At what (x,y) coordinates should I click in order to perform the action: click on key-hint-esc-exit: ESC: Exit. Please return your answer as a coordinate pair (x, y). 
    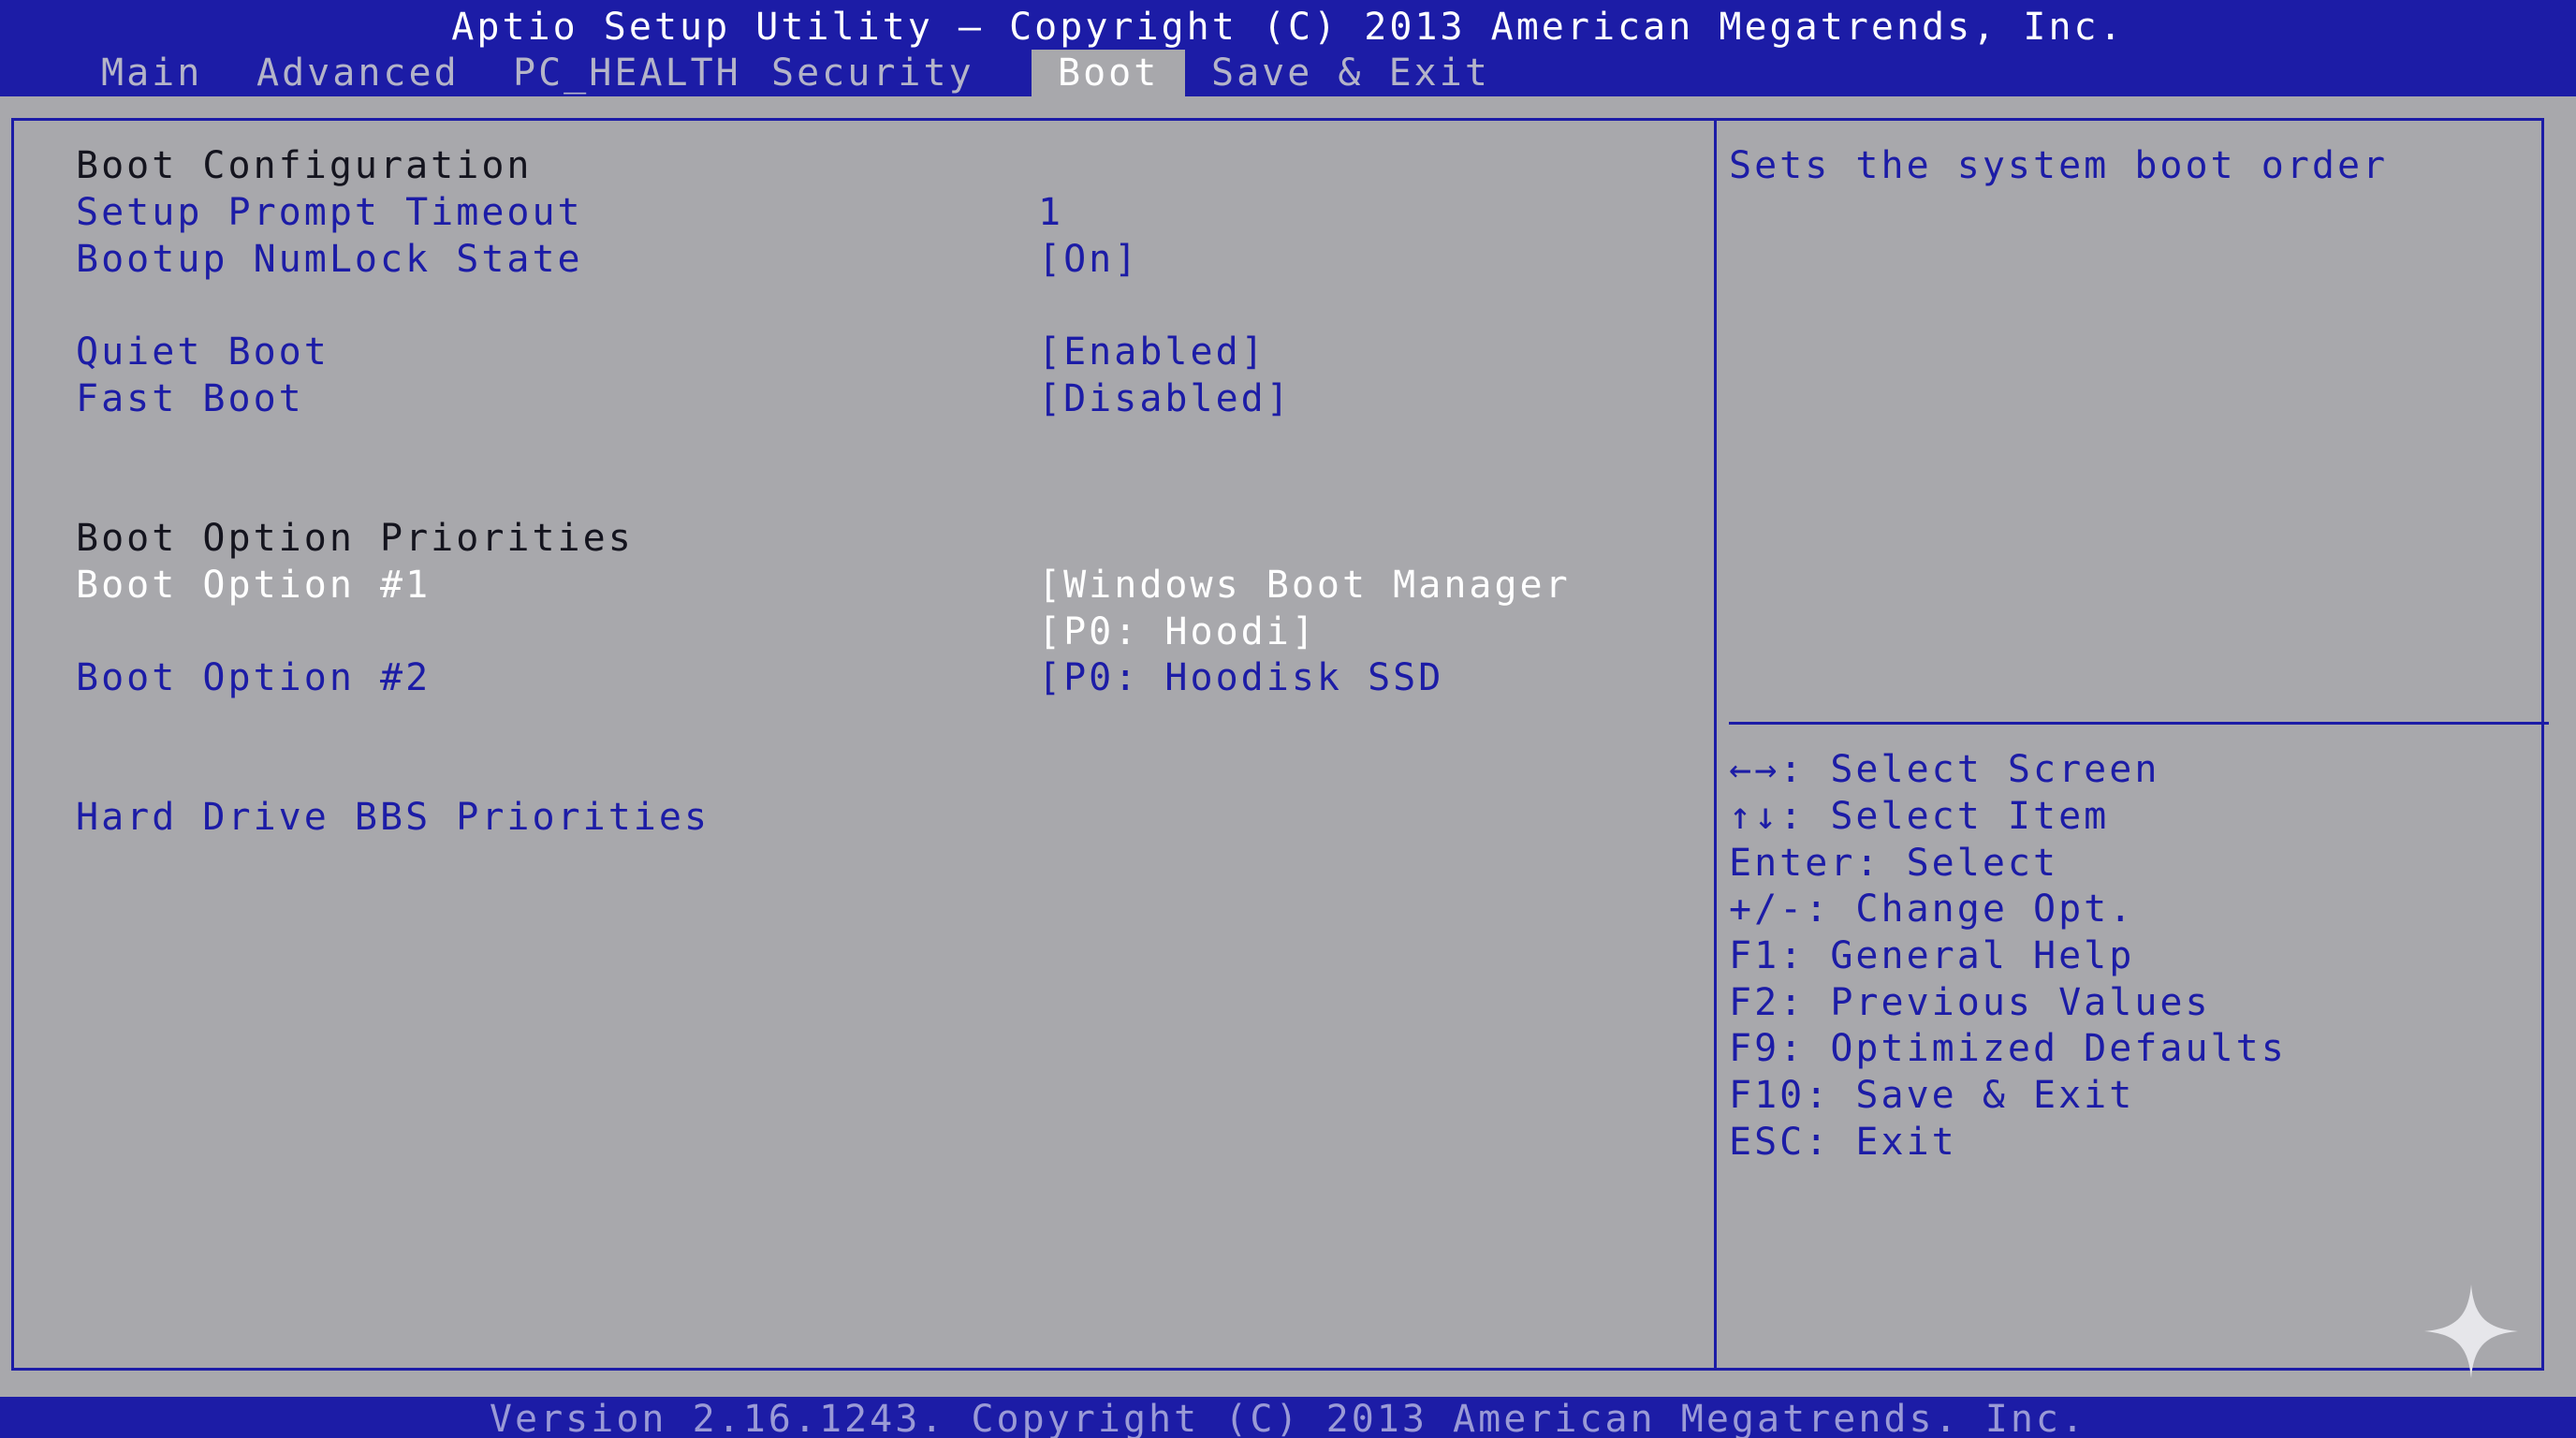
    Looking at the image, I should click on (1843, 1142).